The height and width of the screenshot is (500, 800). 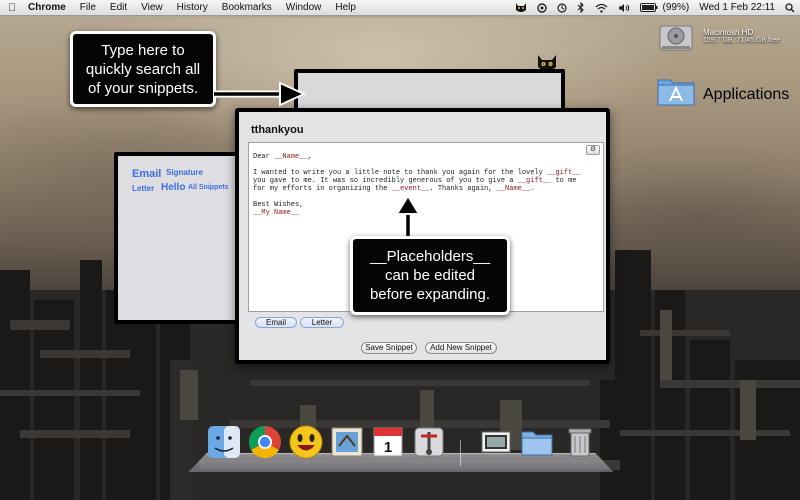 What do you see at coordinates (345, 8) in the screenshot?
I see `menu-help: Help` at bounding box center [345, 8].